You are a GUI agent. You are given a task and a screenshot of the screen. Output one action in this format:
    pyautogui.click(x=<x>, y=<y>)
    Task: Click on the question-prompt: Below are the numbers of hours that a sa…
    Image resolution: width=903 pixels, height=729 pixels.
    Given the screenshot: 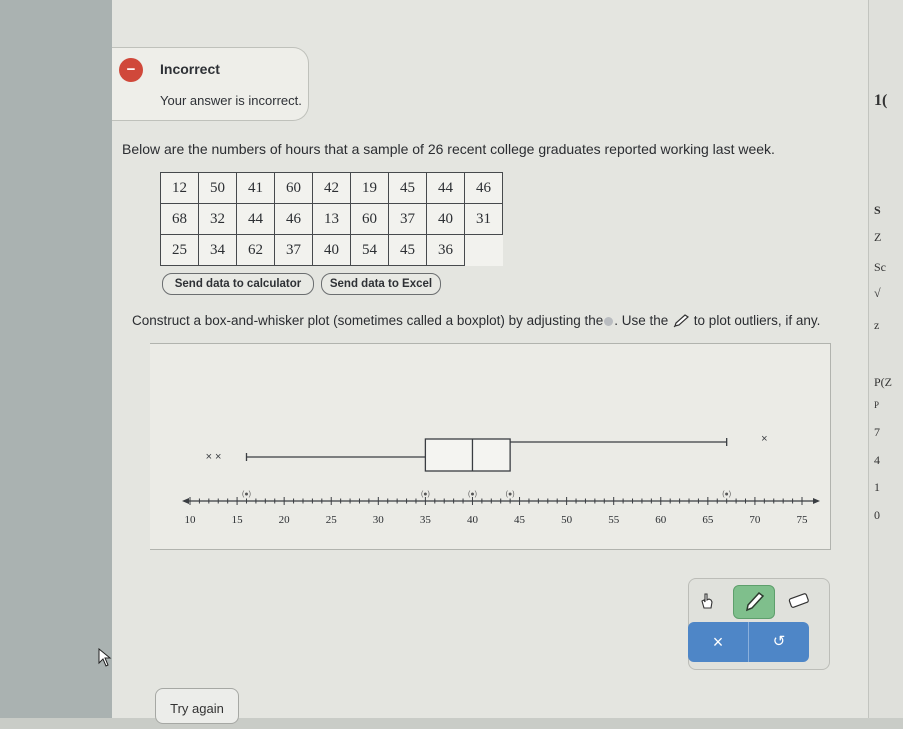 What is the action you would take?
    pyautogui.click(x=448, y=149)
    